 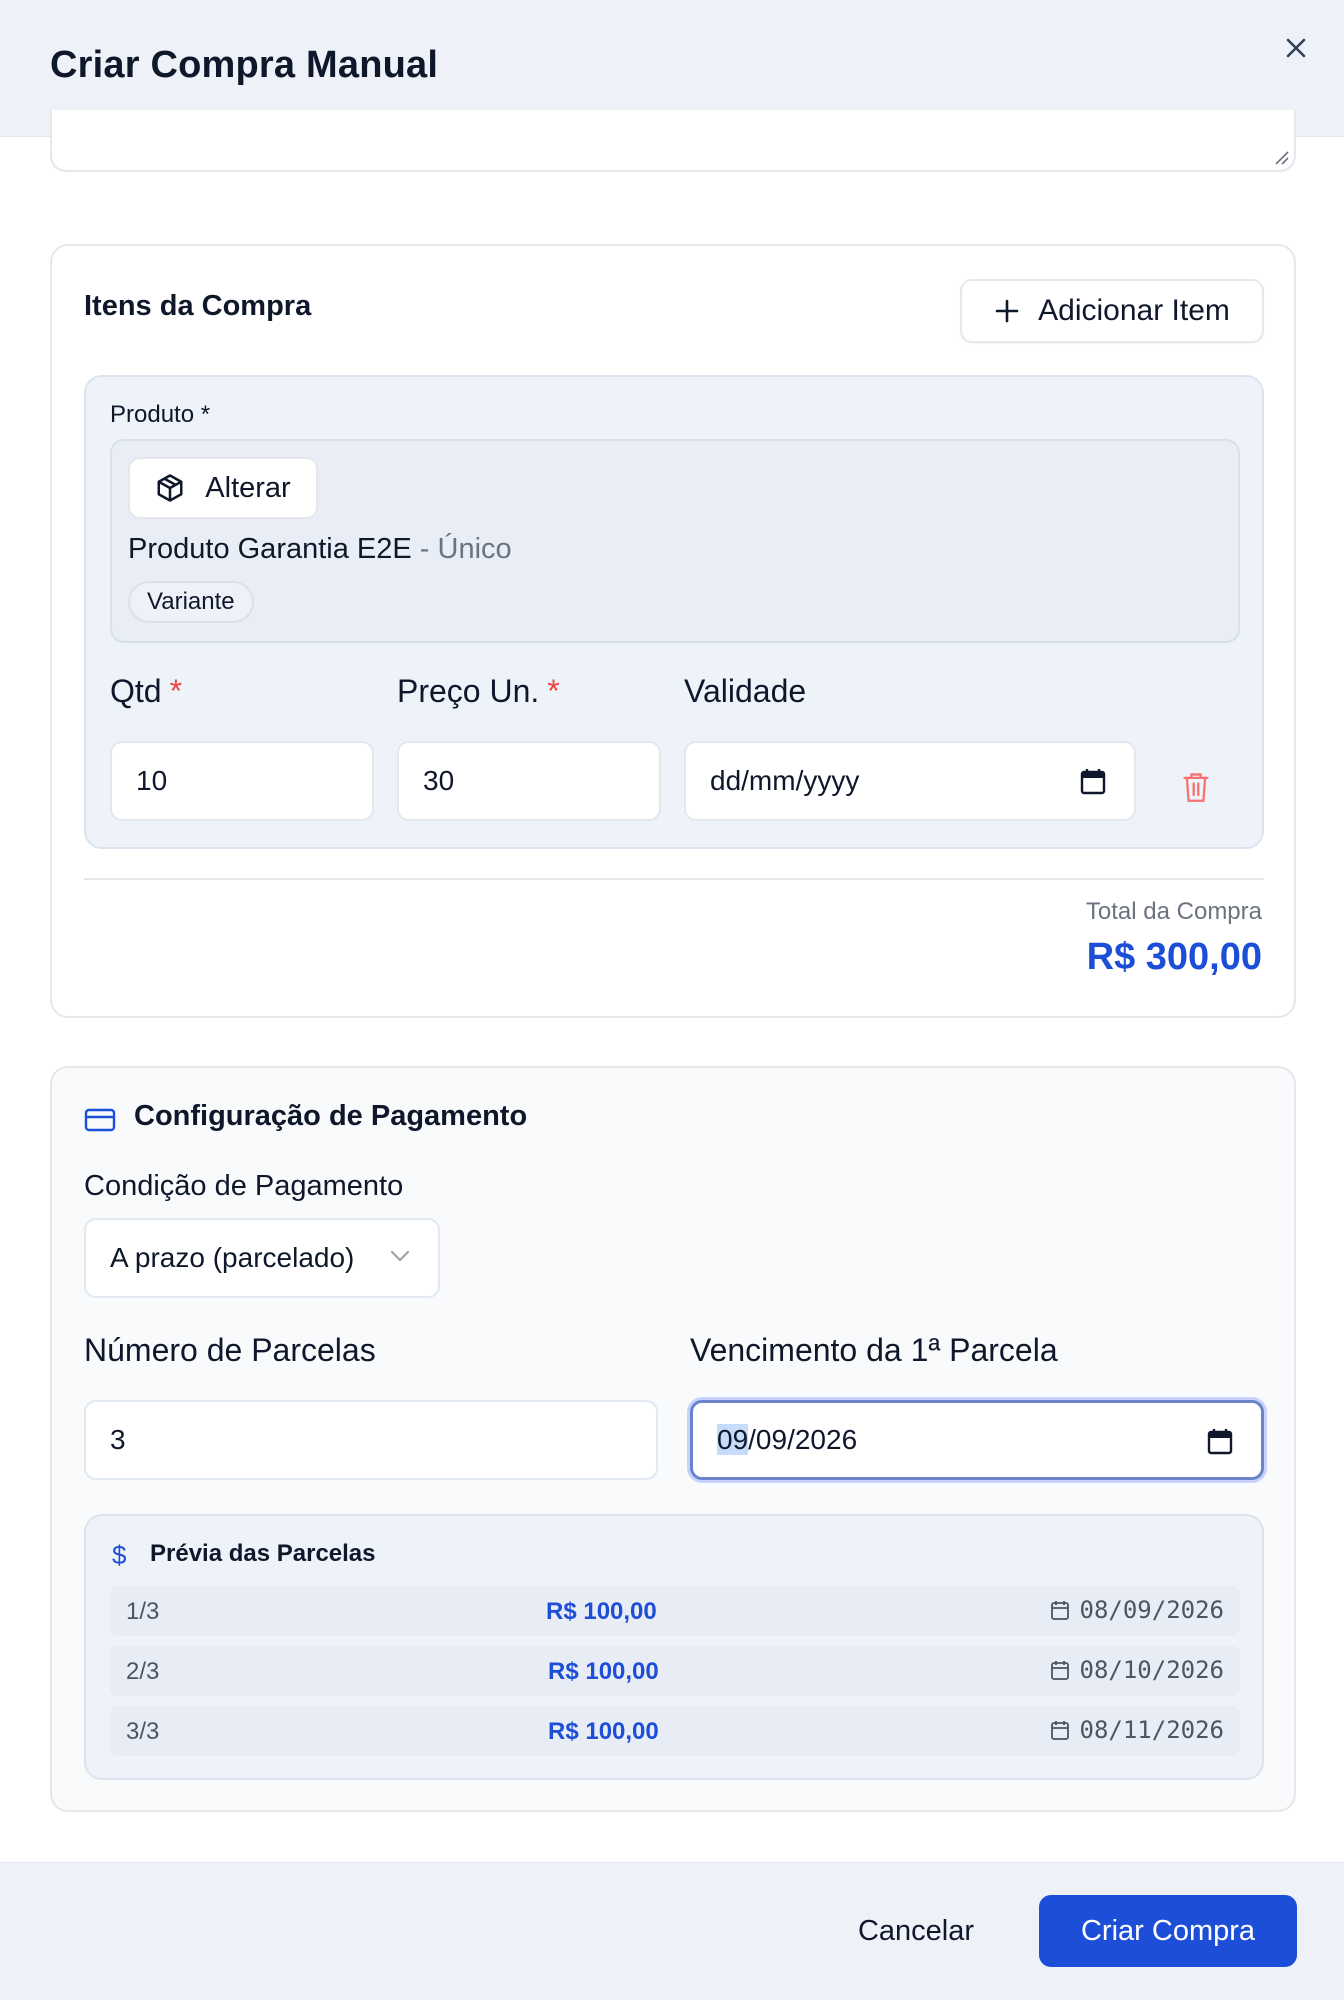 I want to click on installment-date-text: 08/10/2026, so click(x=1152, y=1670).